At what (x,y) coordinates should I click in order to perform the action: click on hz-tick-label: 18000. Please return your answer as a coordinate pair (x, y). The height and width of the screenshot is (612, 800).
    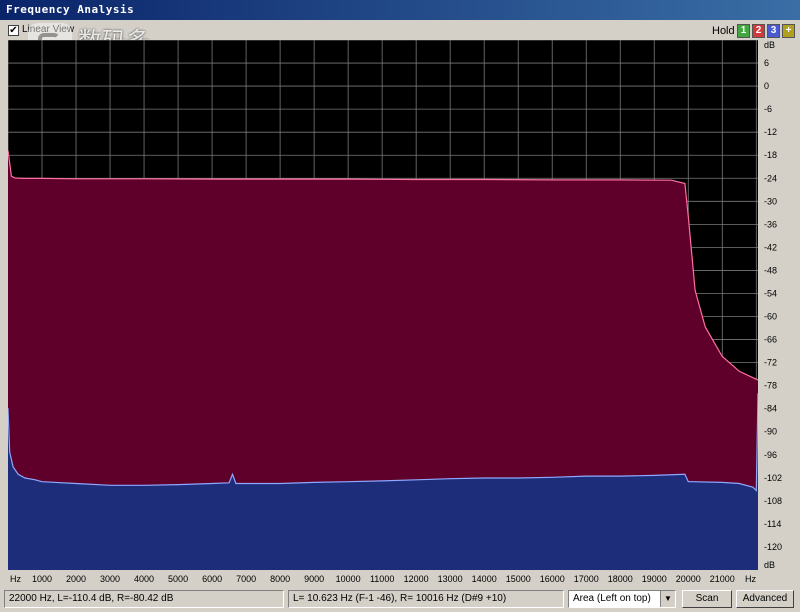
    Looking at the image, I should click on (620, 579).